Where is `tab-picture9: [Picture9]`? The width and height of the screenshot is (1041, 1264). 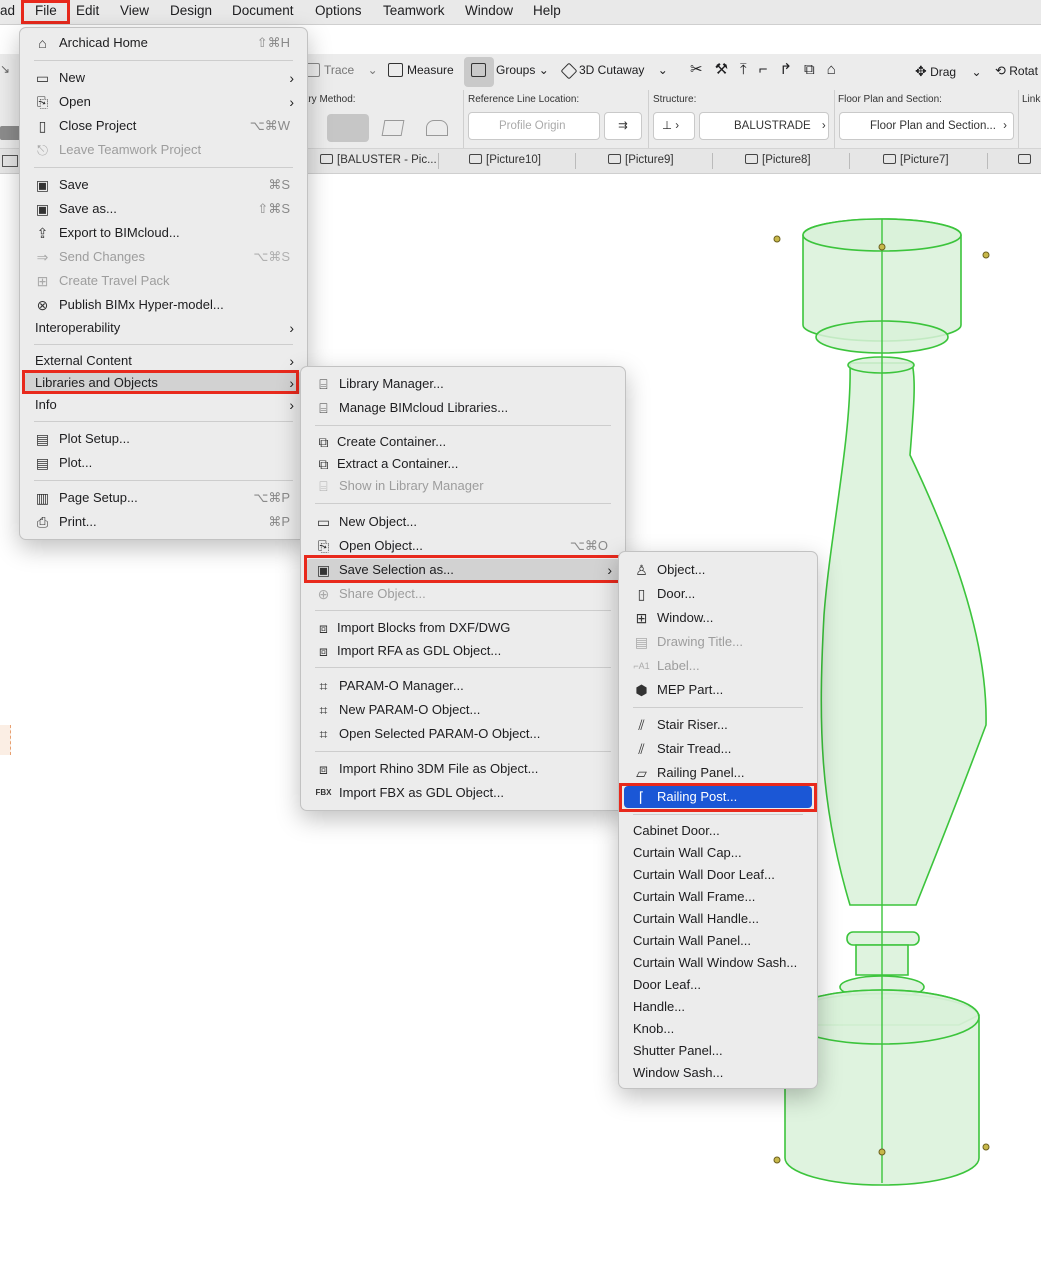 tab-picture9: [Picture9] is located at coordinates (641, 160).